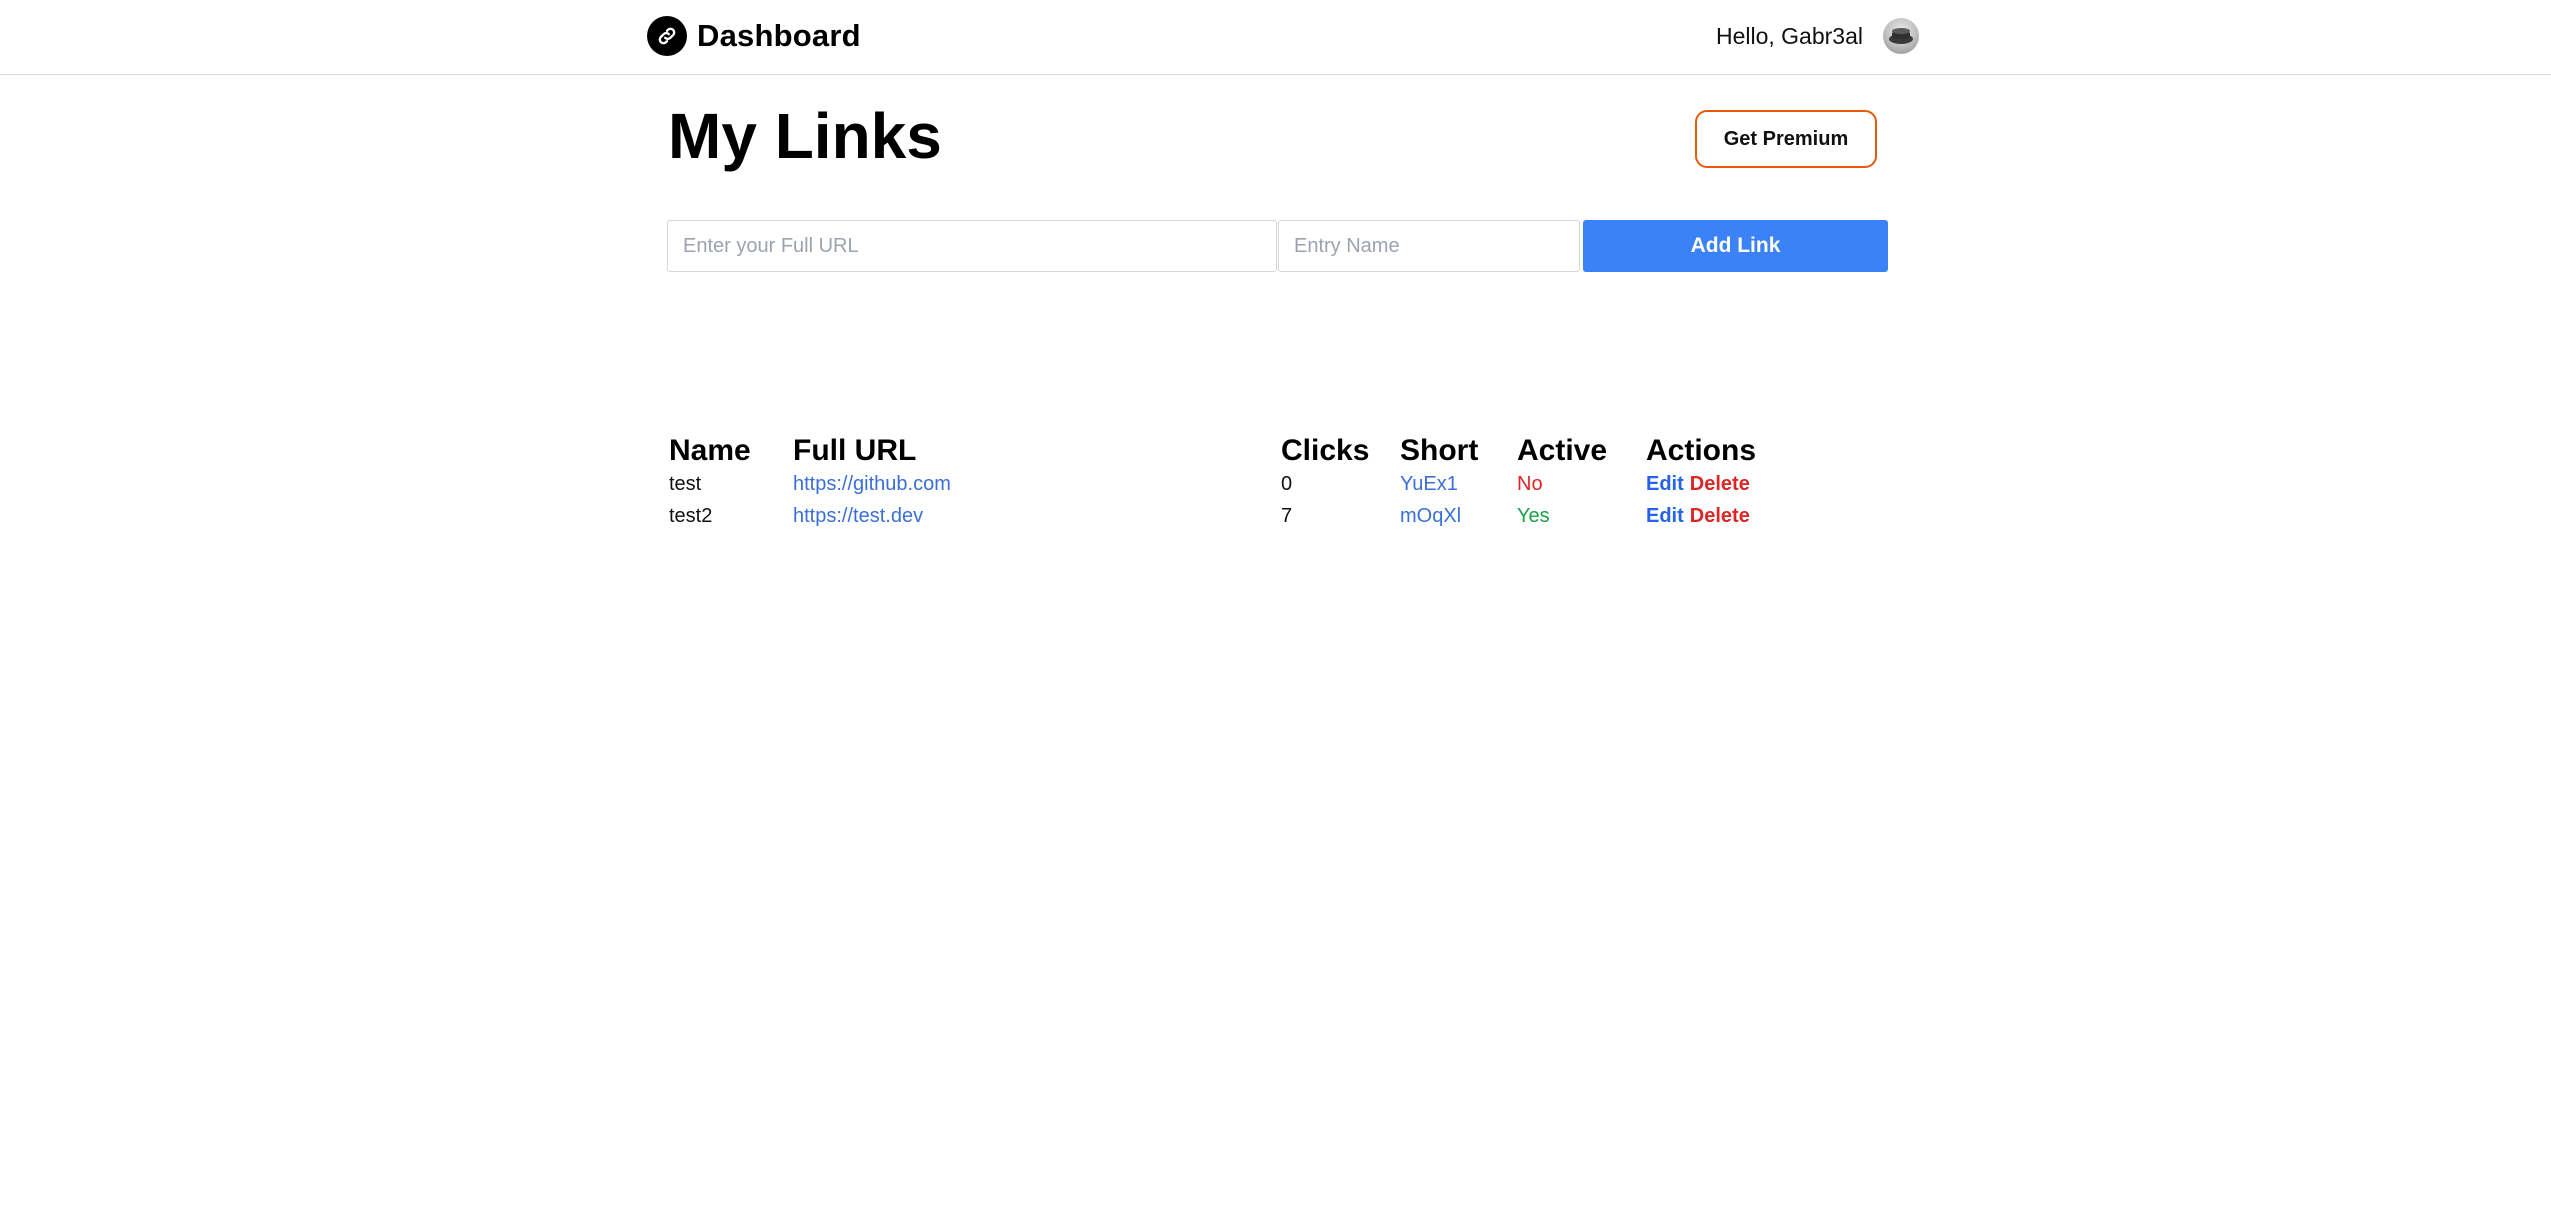 The image size is (2551, 1222). What do you see at coordinates (1786, 139) in the screenshot?
I see `get-premium-button: Get Premium` at bounding box center [1786, 139].